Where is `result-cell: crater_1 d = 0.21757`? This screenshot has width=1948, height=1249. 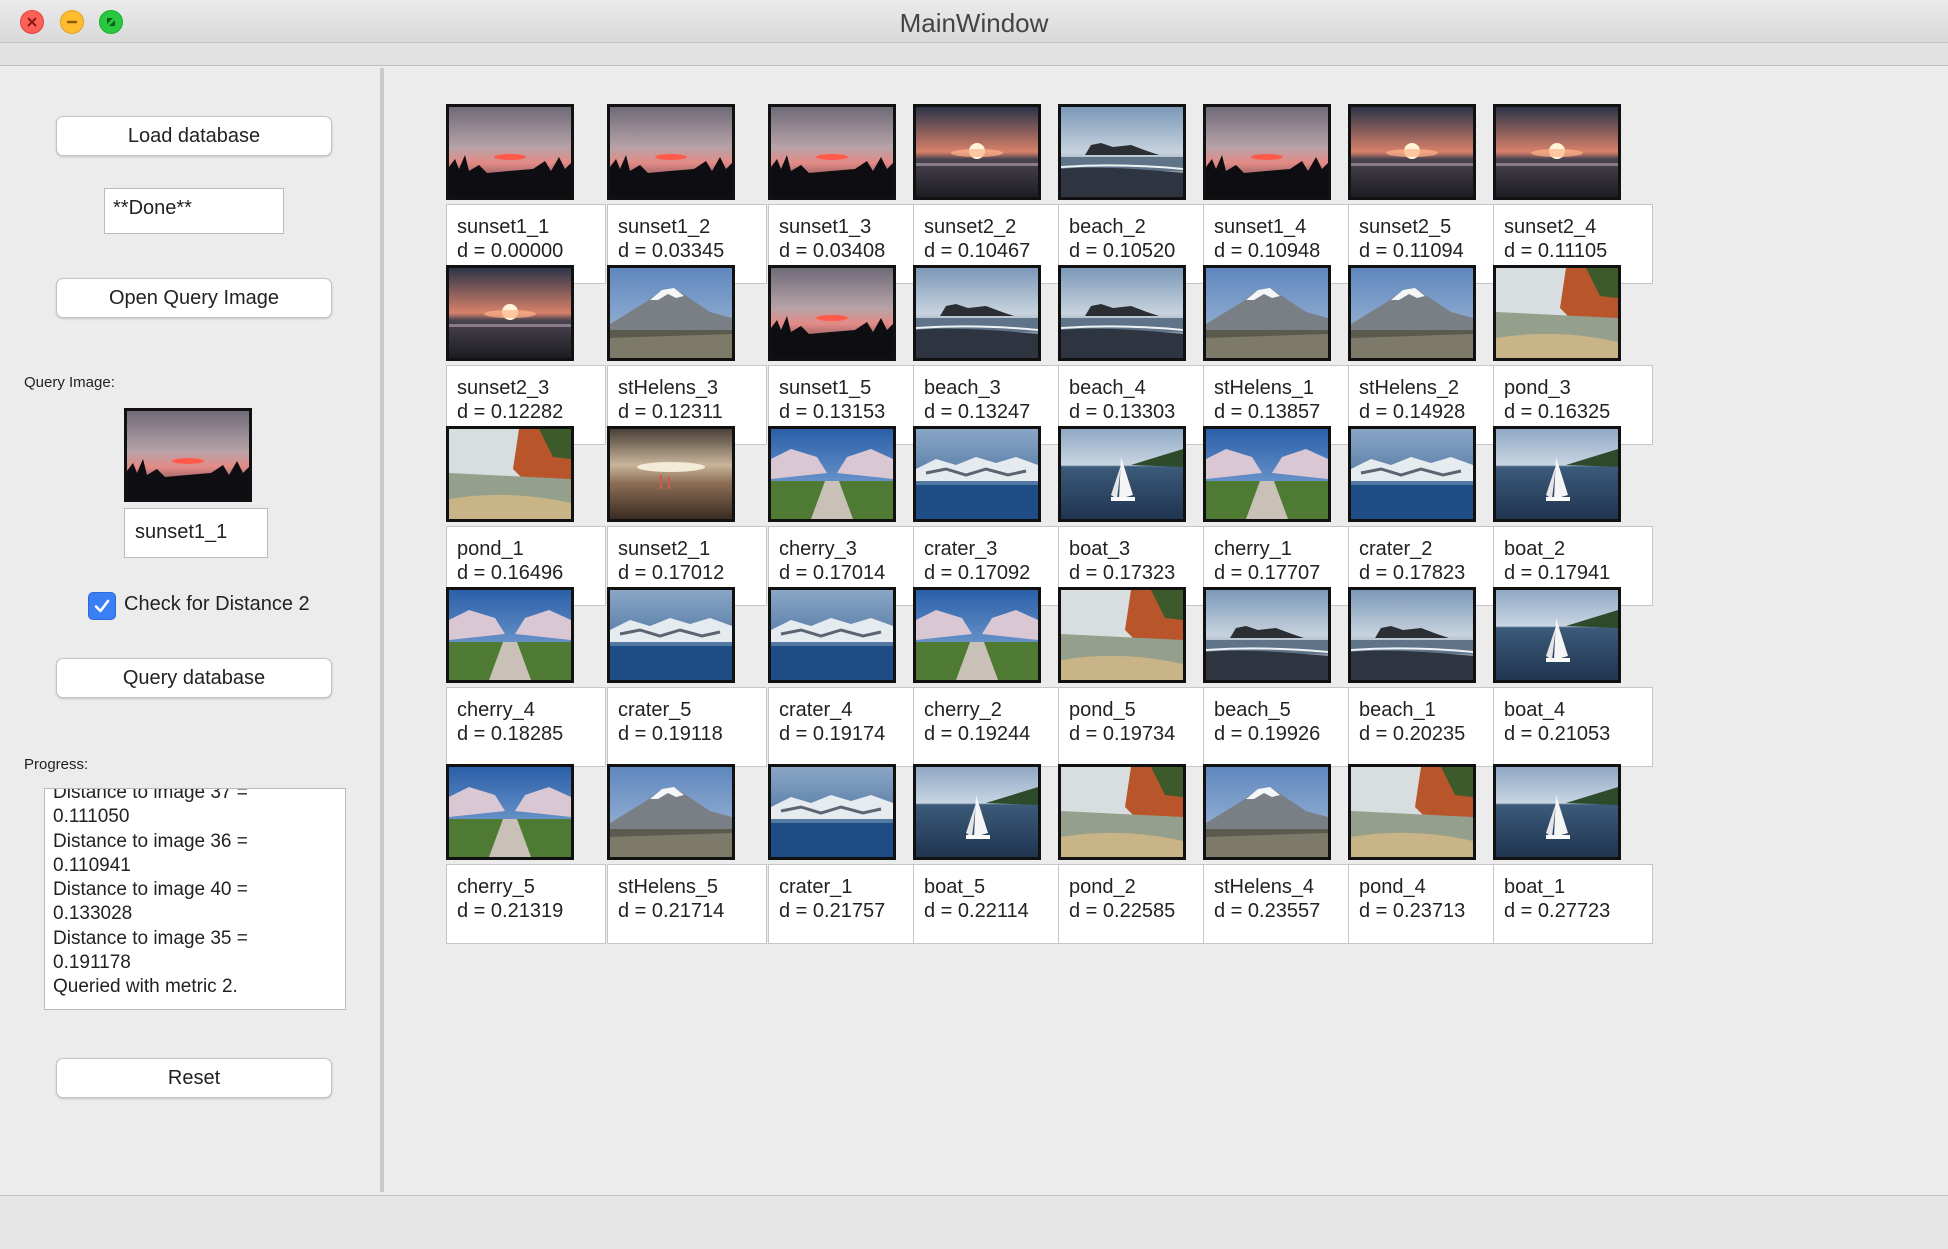
result-cell: crater_1 d = 0.21757 is located at coordinates (848, 854).